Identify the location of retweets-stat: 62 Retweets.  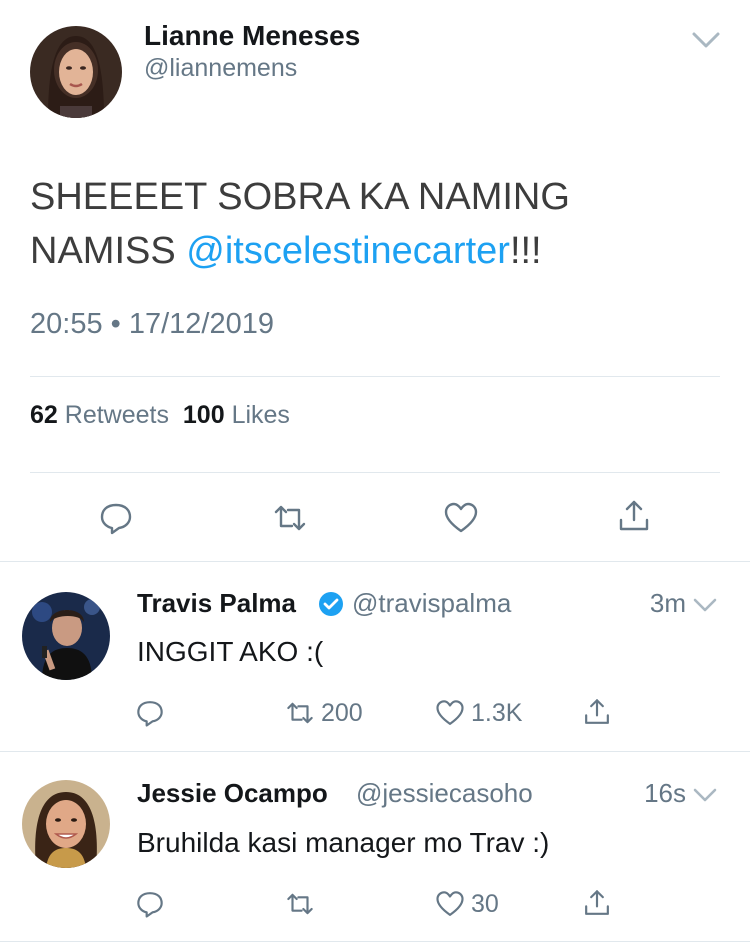
(99, 415).